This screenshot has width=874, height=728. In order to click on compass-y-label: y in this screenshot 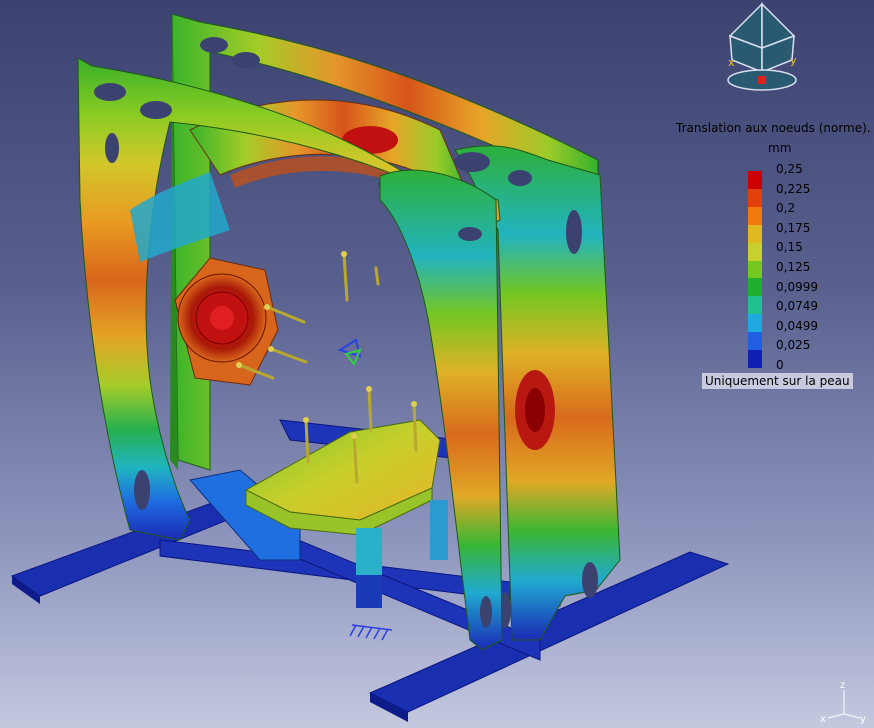, I will do `click(793, 60)`.